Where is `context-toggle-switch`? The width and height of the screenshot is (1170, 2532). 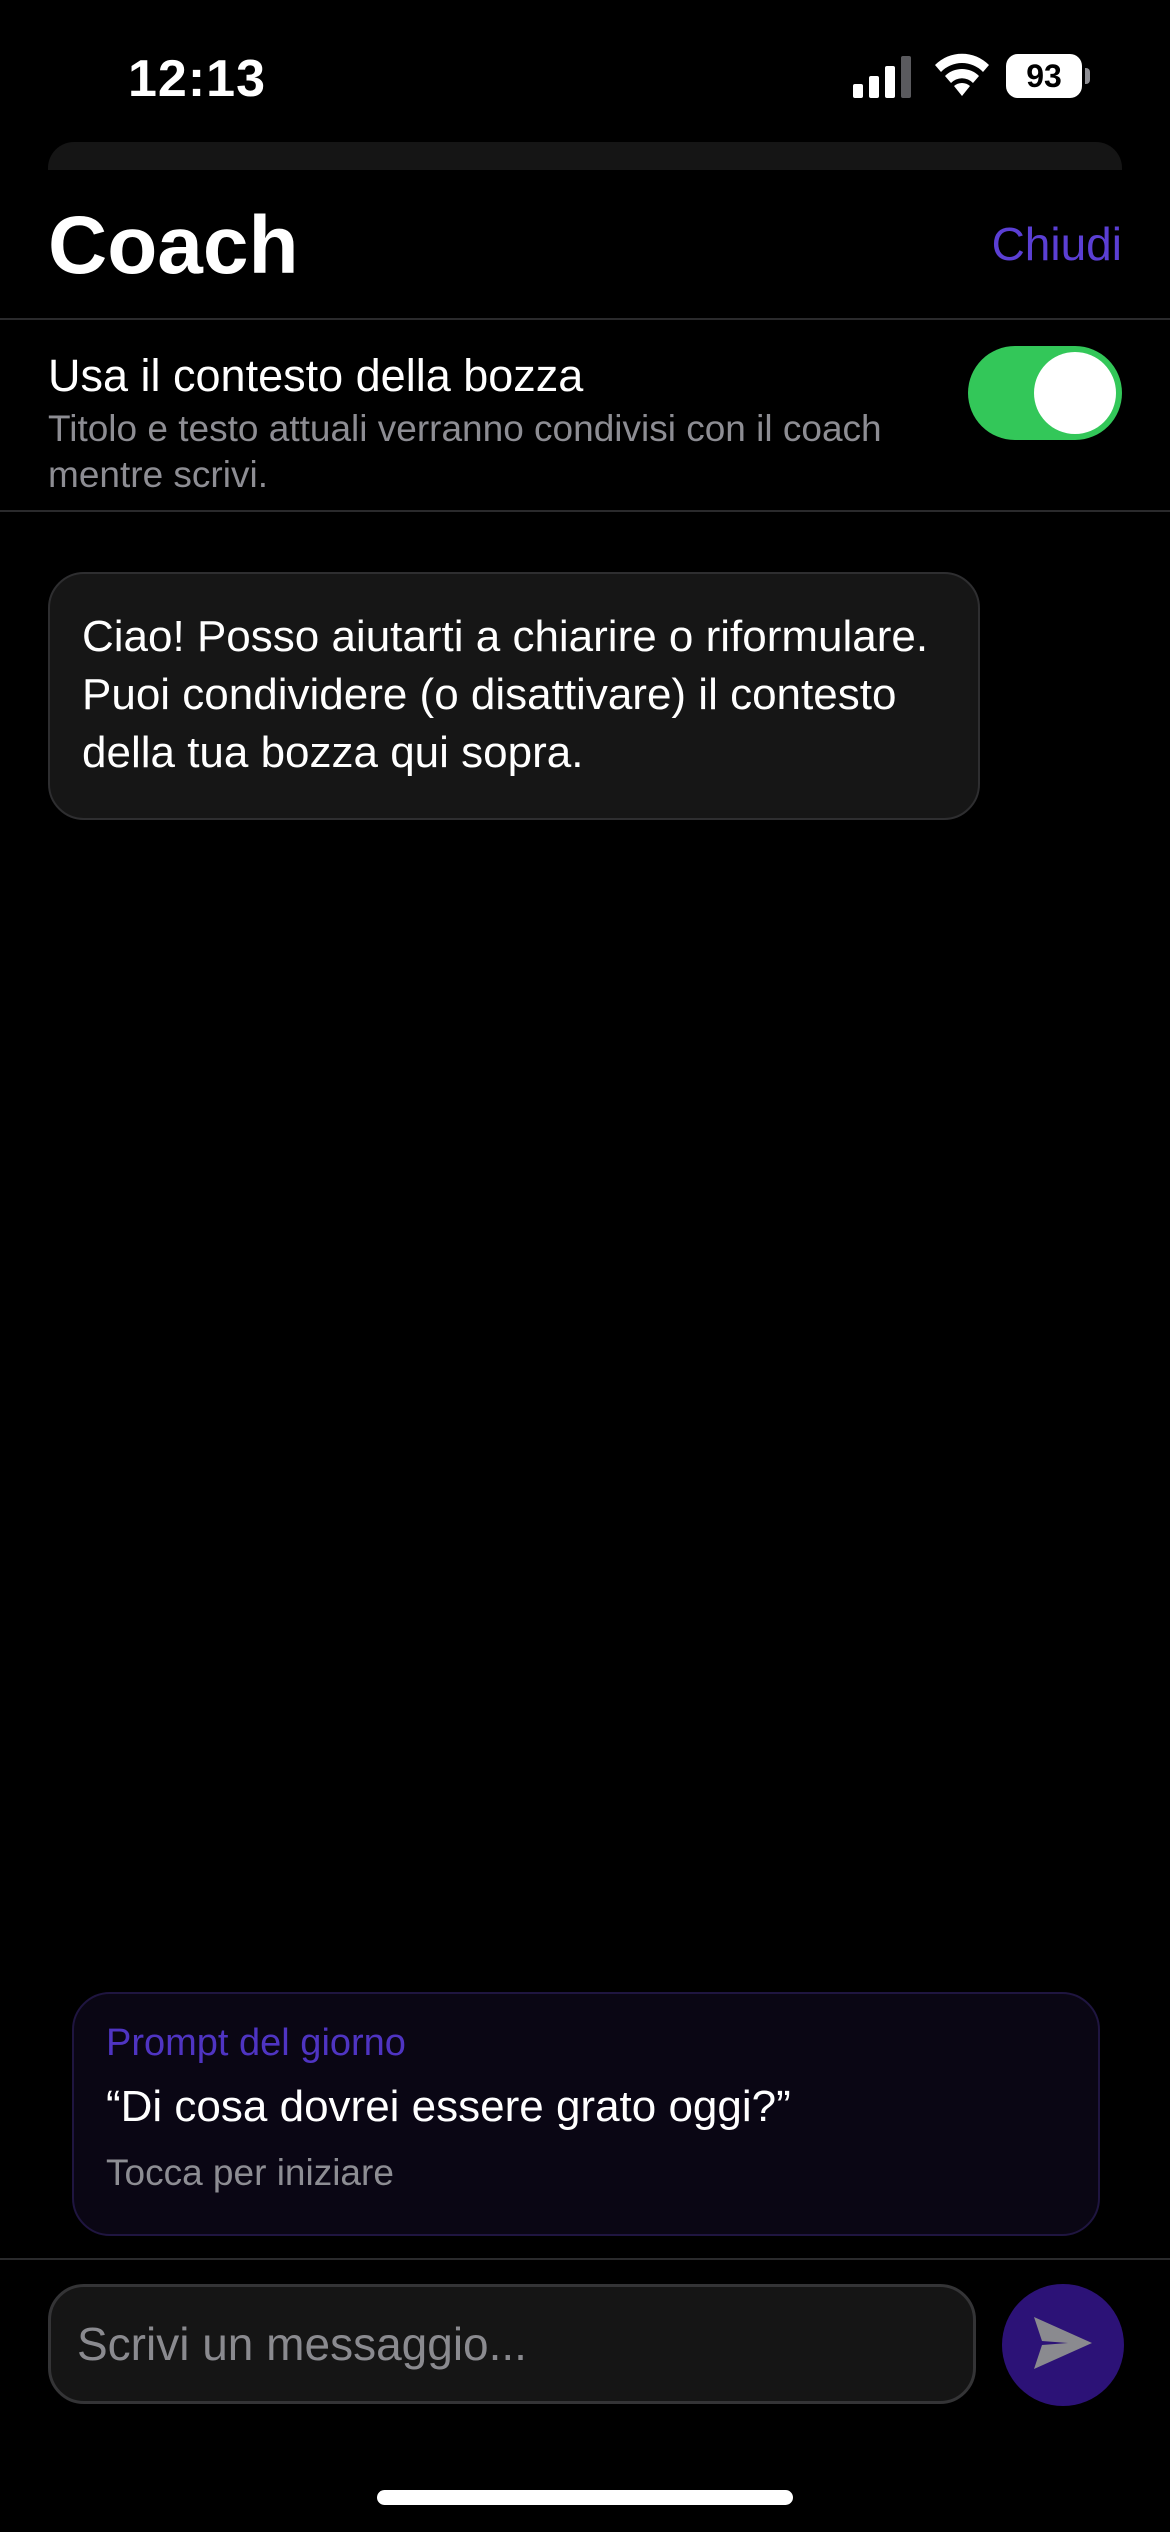 context-toggle-switch is located at coordinates (1045, 393).